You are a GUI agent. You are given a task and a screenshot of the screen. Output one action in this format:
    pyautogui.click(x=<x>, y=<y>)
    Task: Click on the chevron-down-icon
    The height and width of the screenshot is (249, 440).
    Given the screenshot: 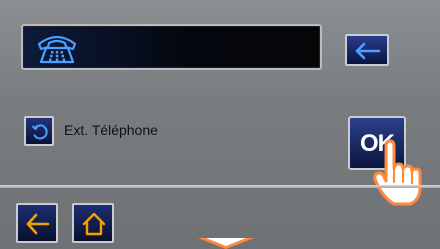 What is the action you would take?
    pyautogui.click(x=226, y=243)
    